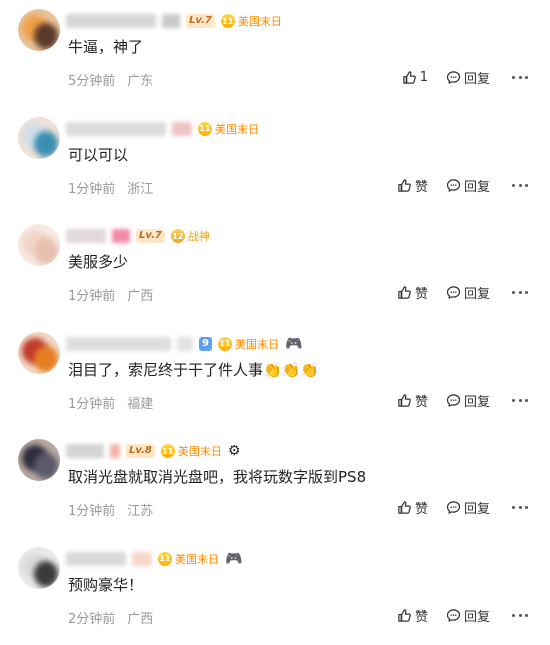  I want to click on comment-text: 牛逼，神了, so click(106, 47).